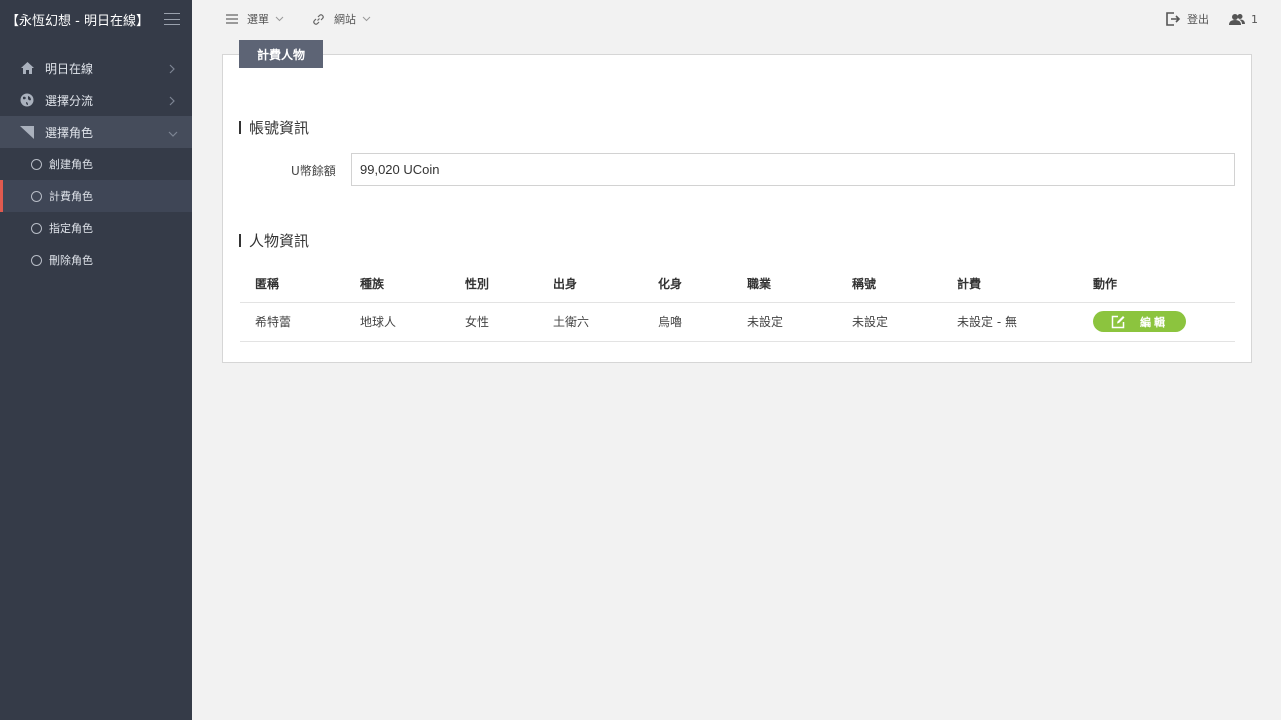 Image resolution: width=1281 pixels, height=720 pixels. I want to click on link-icon, so click(318, 19).